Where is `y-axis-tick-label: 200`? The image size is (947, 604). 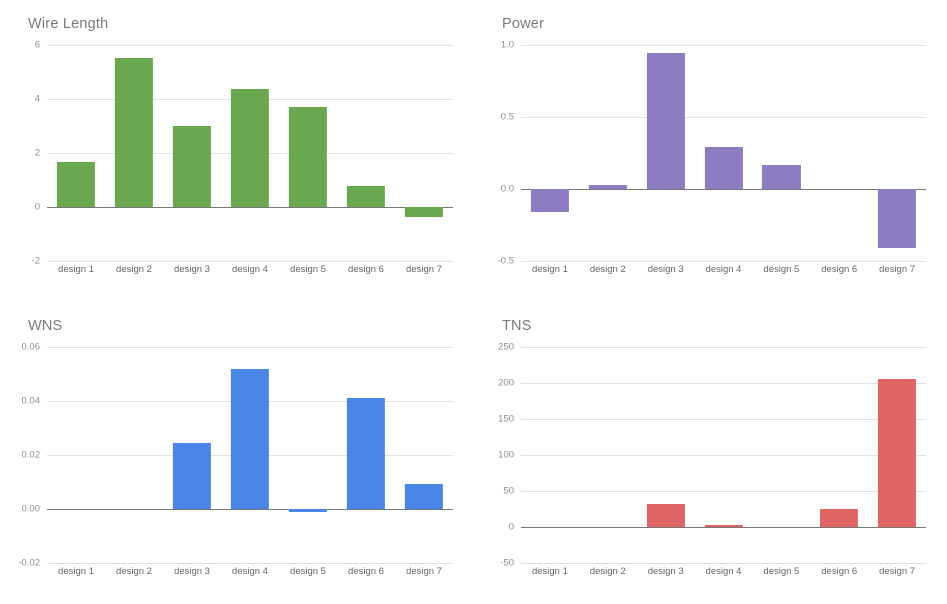 y-axis-tick-label: 200 is located at coordinates (506, 383).